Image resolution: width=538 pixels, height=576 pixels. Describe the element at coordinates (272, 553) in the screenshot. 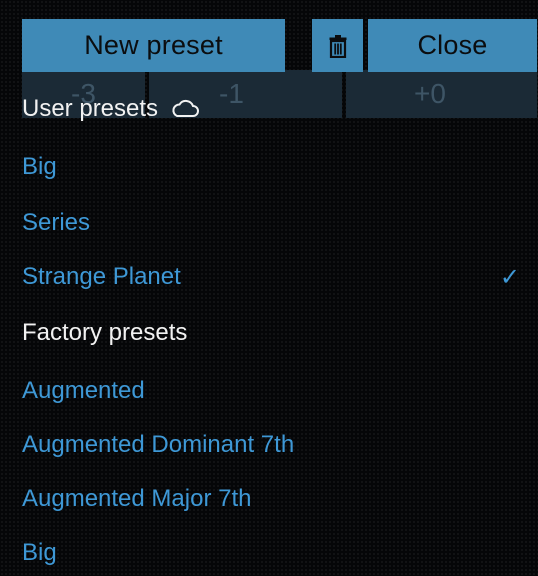

I see `factory-item-big: Big` at that location.